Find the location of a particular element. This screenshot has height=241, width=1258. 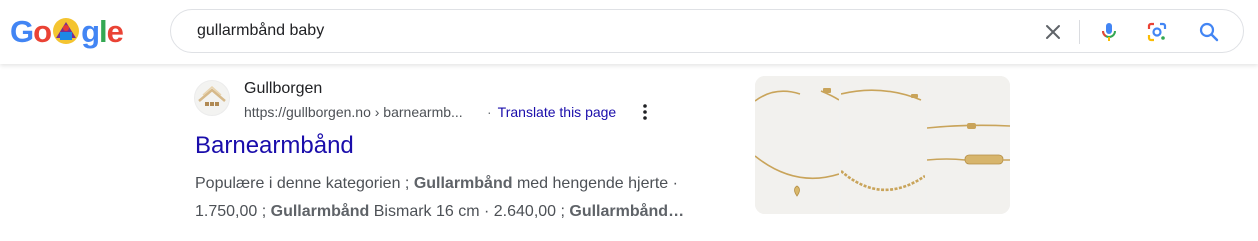

site-favicon is located at coordinates (212, 98).